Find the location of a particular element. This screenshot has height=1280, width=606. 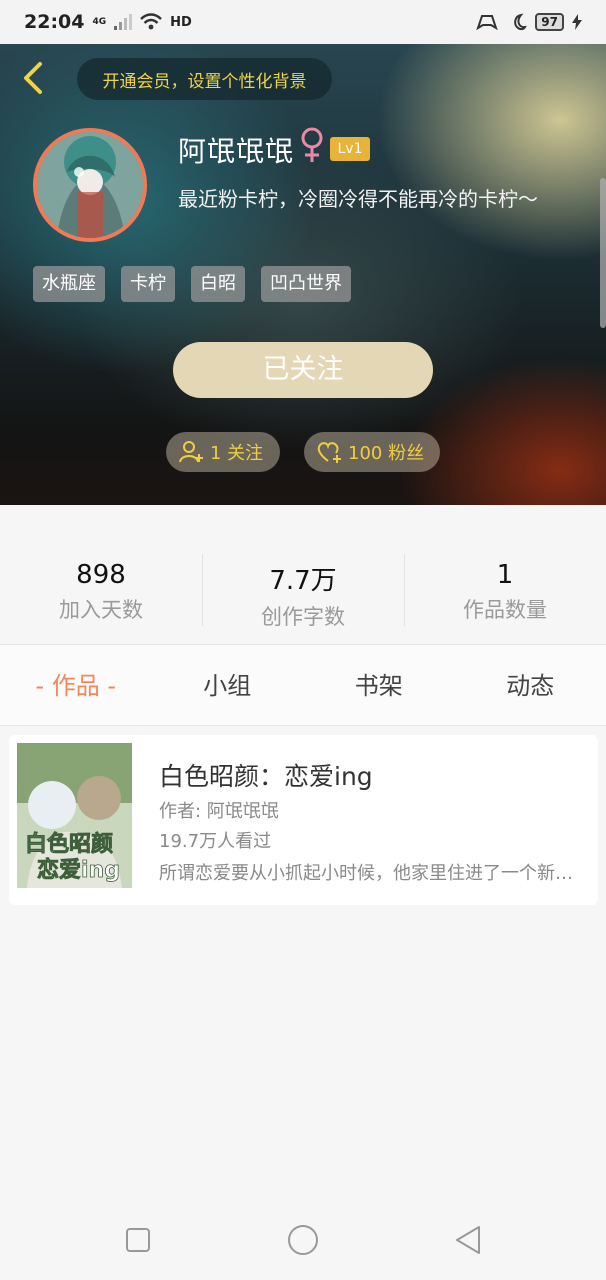

tab-works: - 作品 - is located at coordinates (76, 685).